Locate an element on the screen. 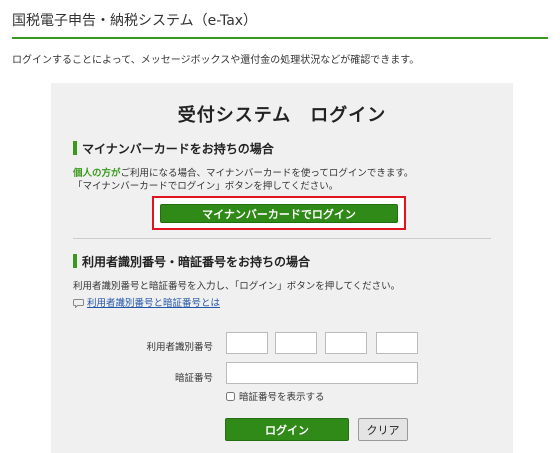  site-header: 国税電子申告・納税システム（e-Tax） is located at coordinates (280, 19).